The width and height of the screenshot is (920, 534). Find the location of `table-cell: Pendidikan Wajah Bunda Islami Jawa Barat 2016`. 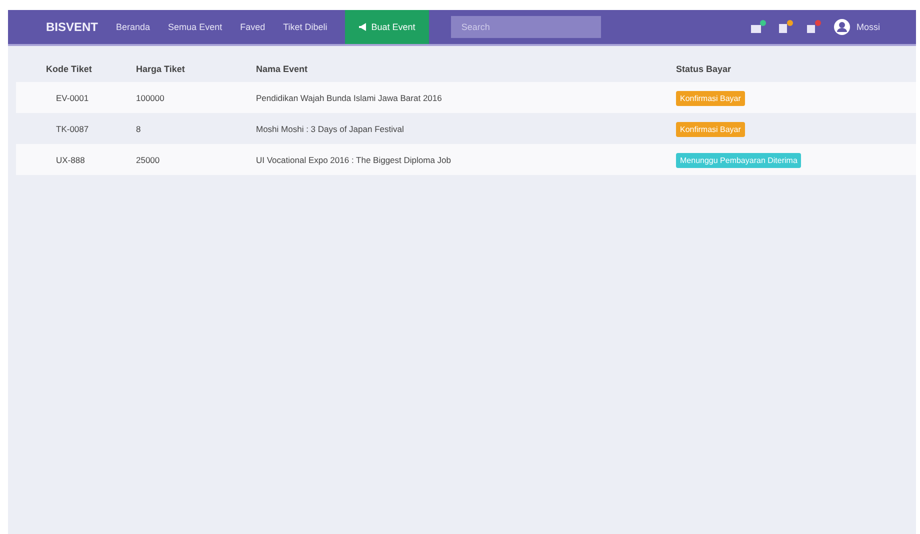

table-cell: Pendidikan Wajah Bunda Islami Jawa Barat 2016 is located at coordinates (349, 97).